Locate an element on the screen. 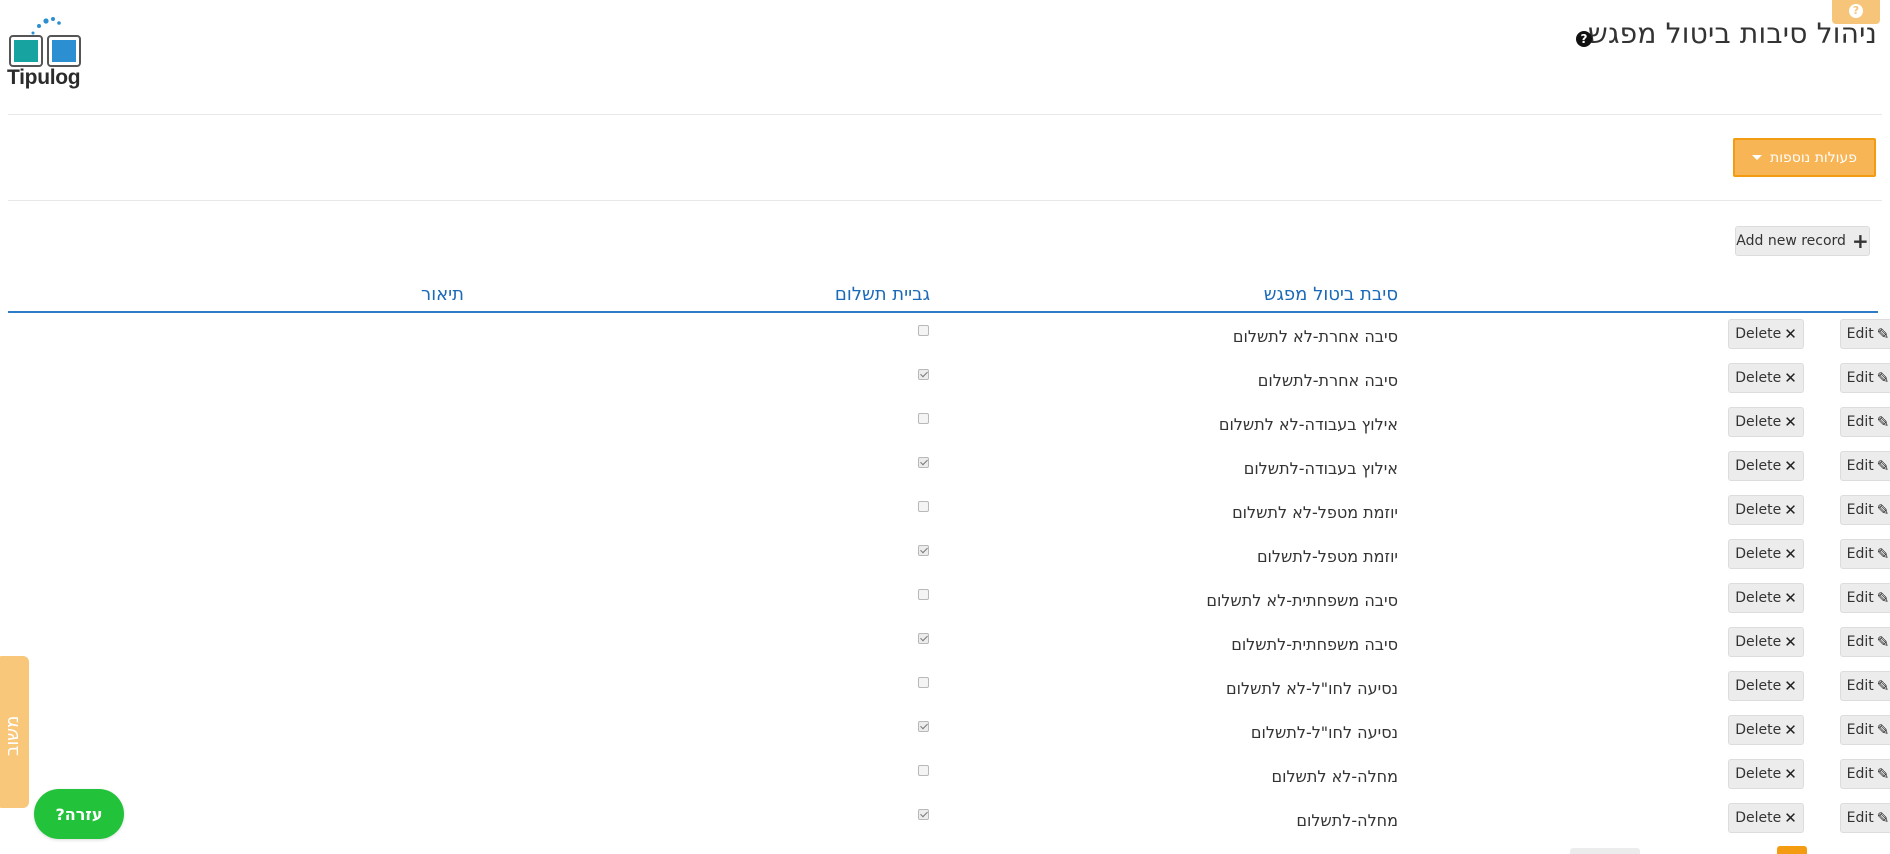 Image resolution: width=1890 pixels, height=854 pixels. pagination-active-page is located at coordinates (1792, 850).